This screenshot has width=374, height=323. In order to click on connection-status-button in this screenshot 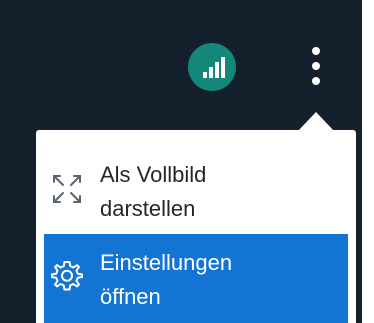, I will do `click(212, 67)`.